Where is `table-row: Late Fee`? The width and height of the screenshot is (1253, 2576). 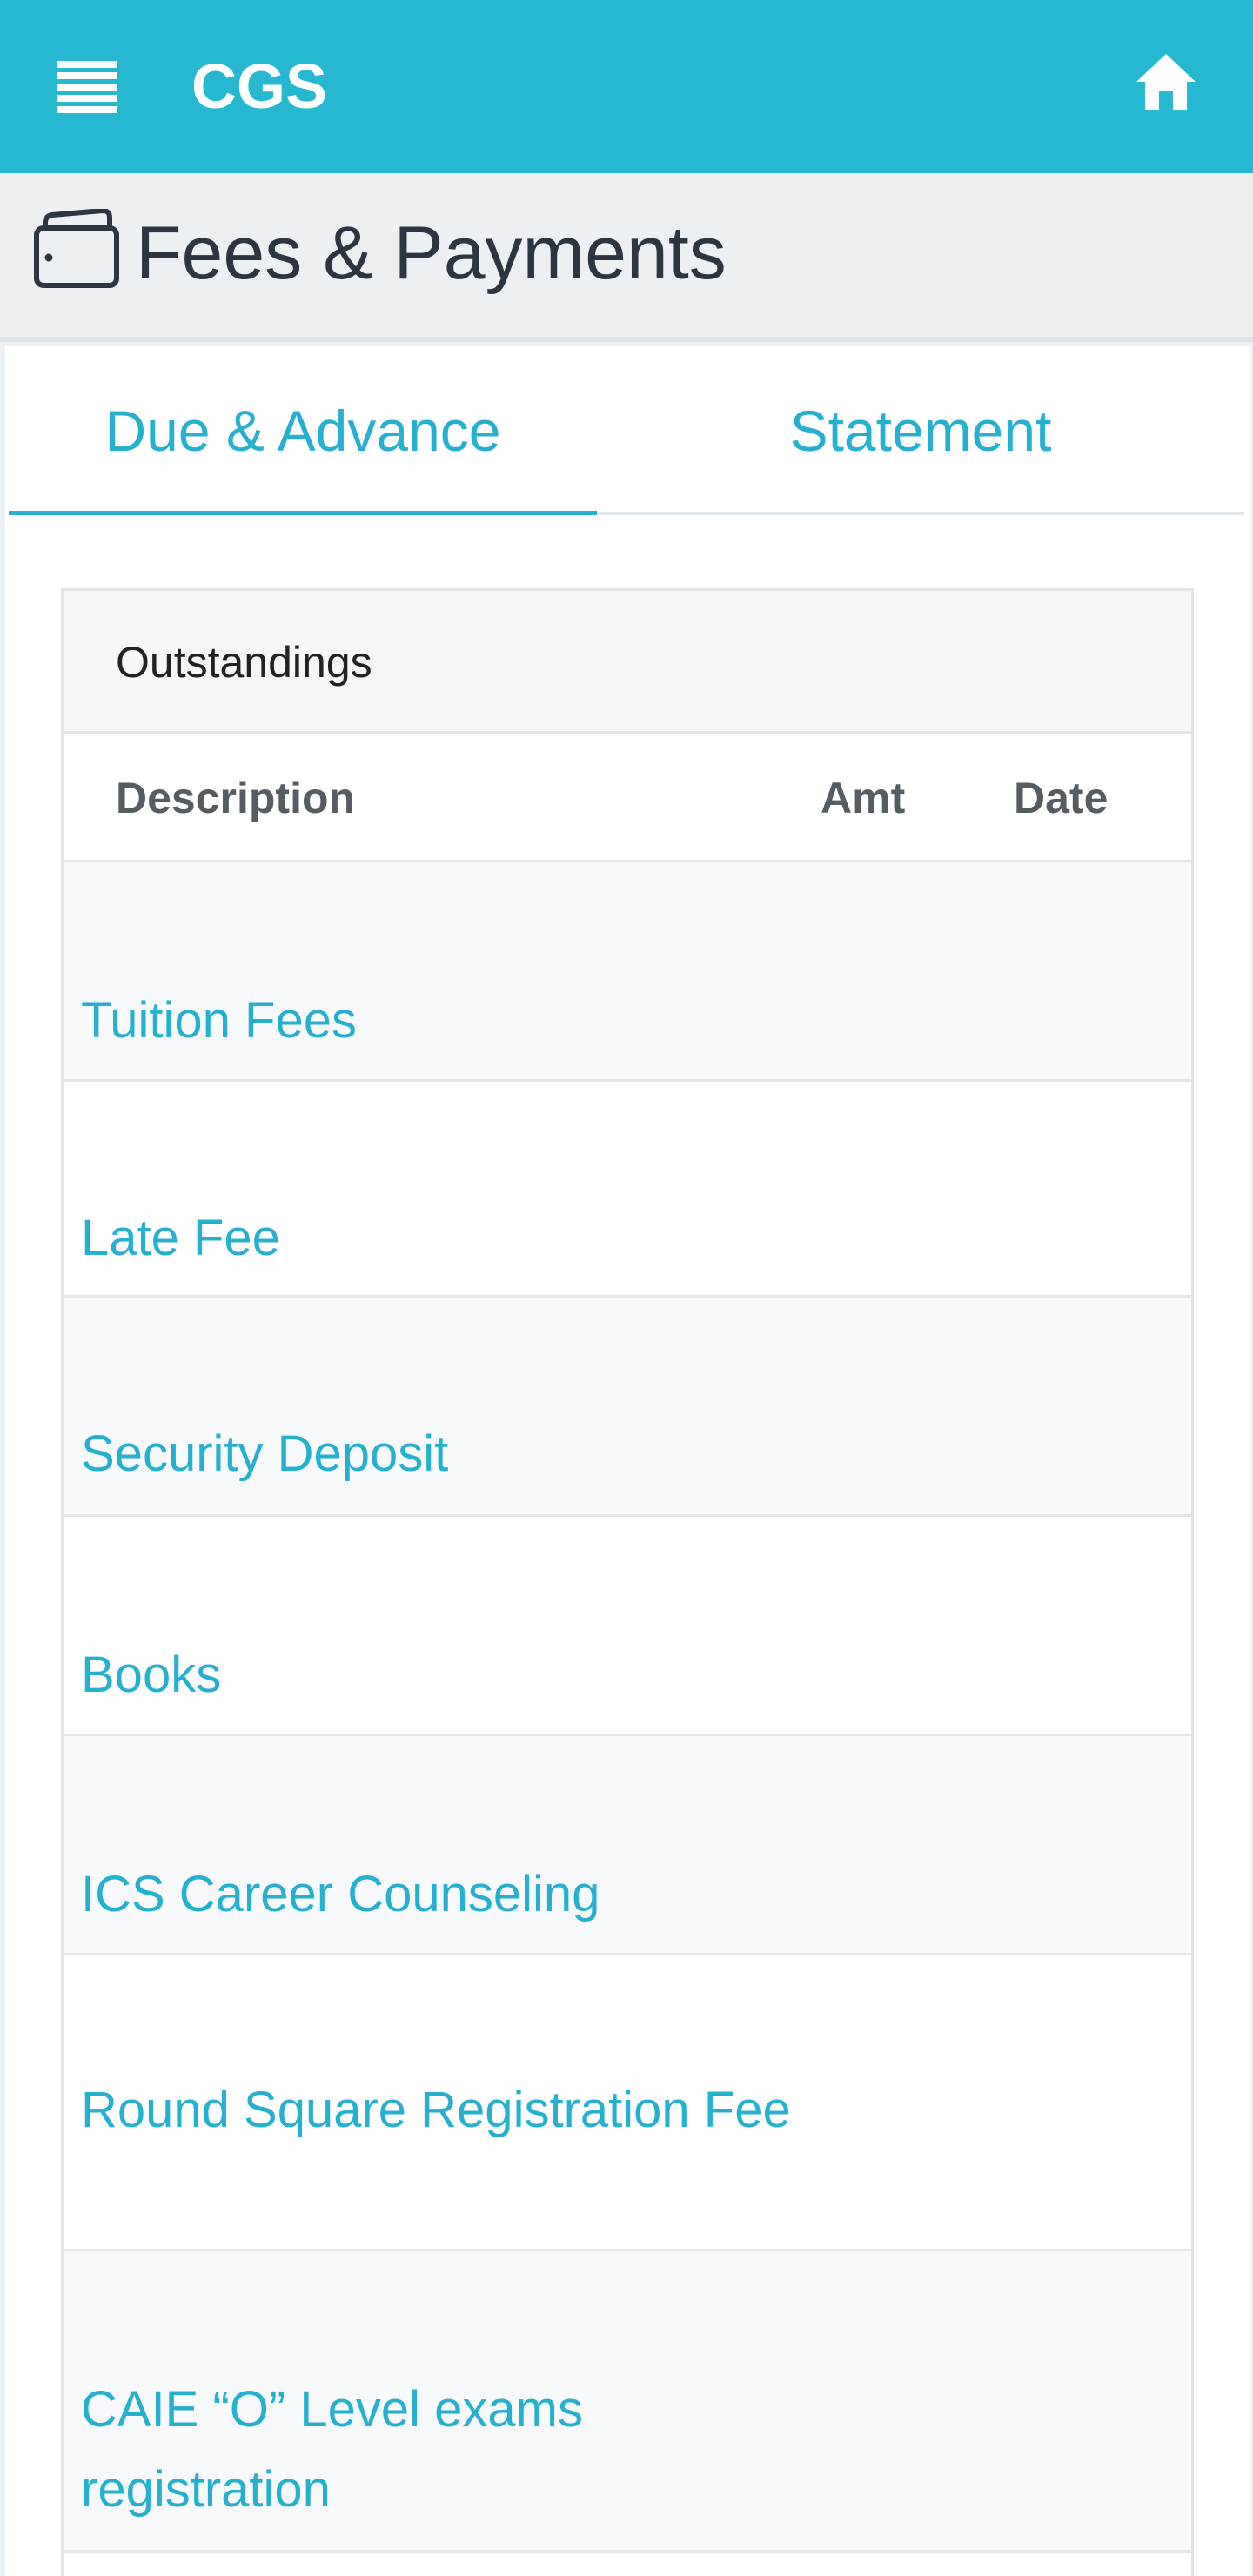
table-row: Late Fee is located at coordinates (627, 1190).